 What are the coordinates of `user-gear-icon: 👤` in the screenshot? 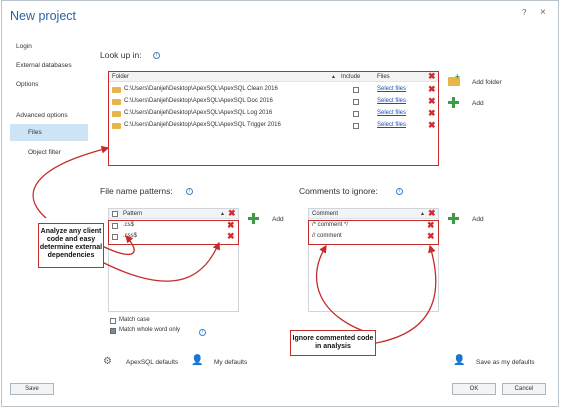 It's located at (197, 360).